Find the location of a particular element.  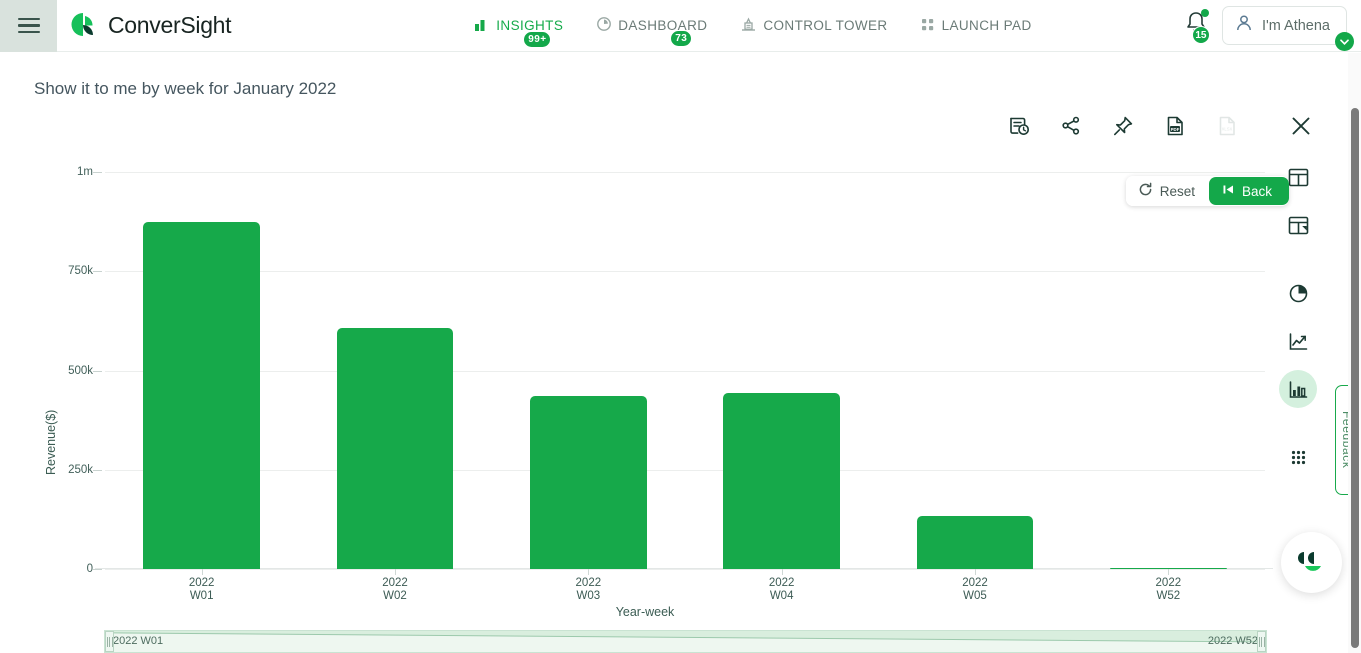

svg-text: PDF is located at coordinates (1175, 129).